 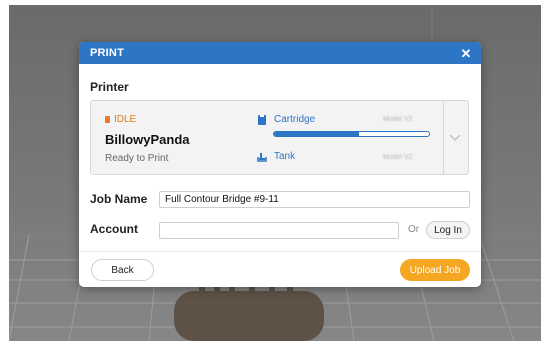 I want to click on cartridge-material: Model V2, so click(x=398, y=119).